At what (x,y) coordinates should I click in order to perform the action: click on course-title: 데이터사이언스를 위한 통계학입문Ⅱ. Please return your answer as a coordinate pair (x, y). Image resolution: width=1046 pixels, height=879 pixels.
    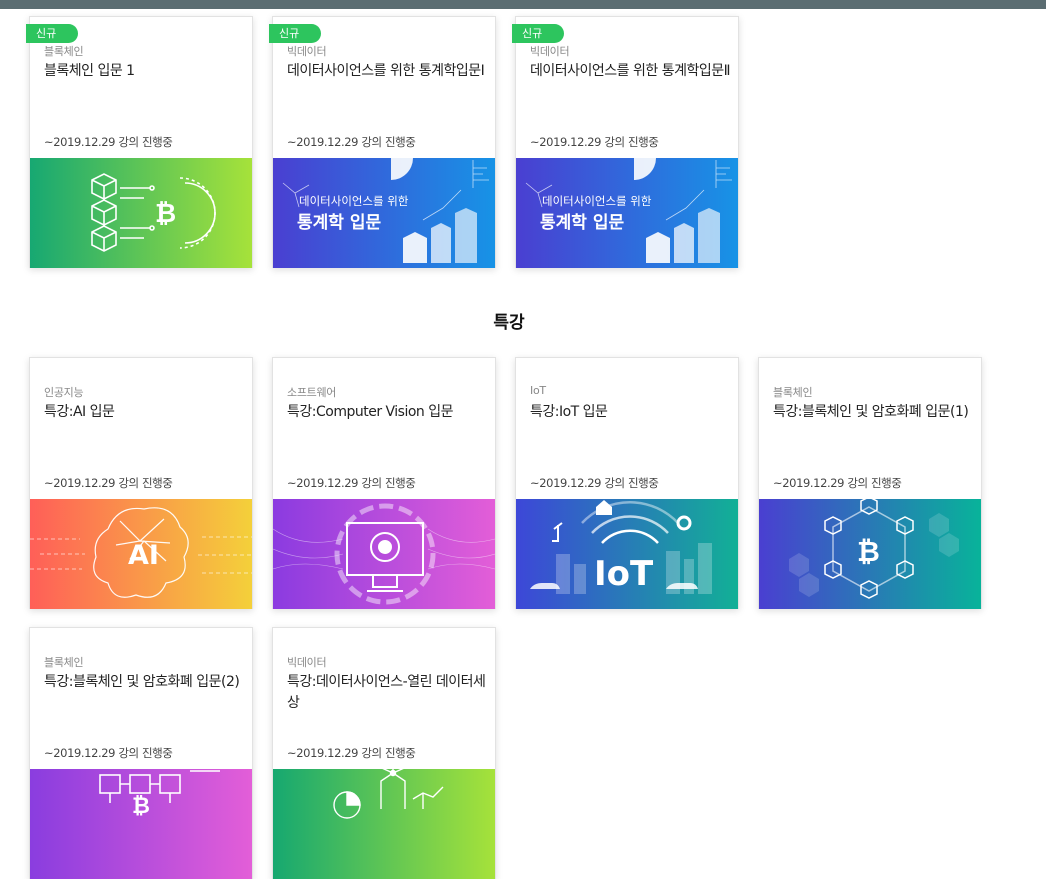
    Looking at the image, I should click on (630, 71).